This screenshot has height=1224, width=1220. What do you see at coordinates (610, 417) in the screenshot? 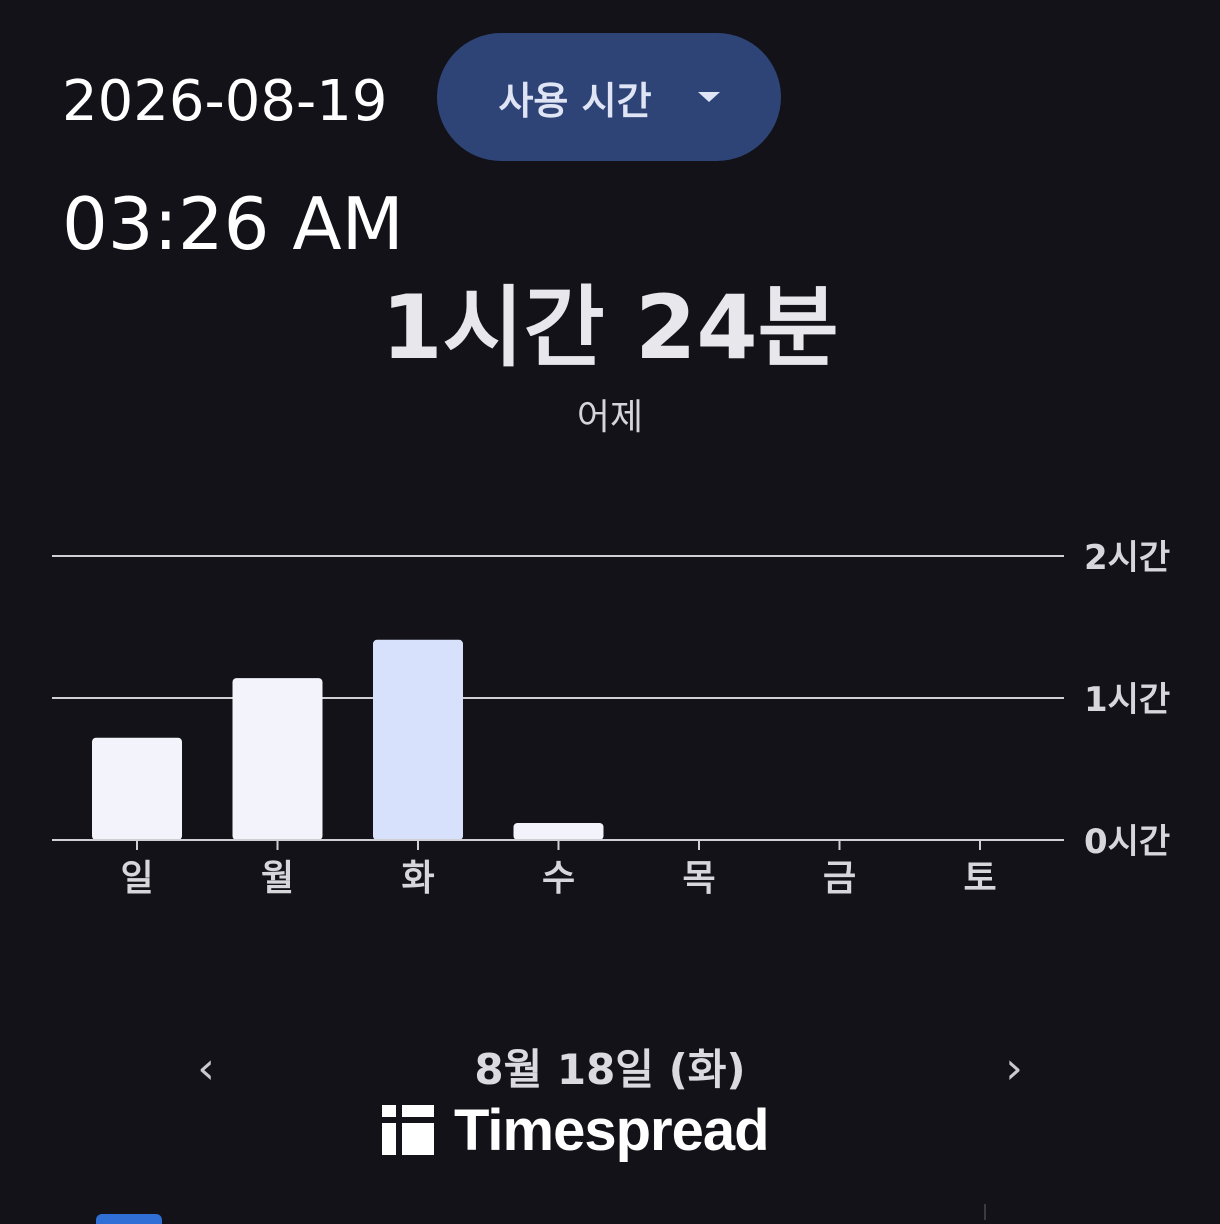
I see `period-label: 어제` at bounding box center [610, 417].